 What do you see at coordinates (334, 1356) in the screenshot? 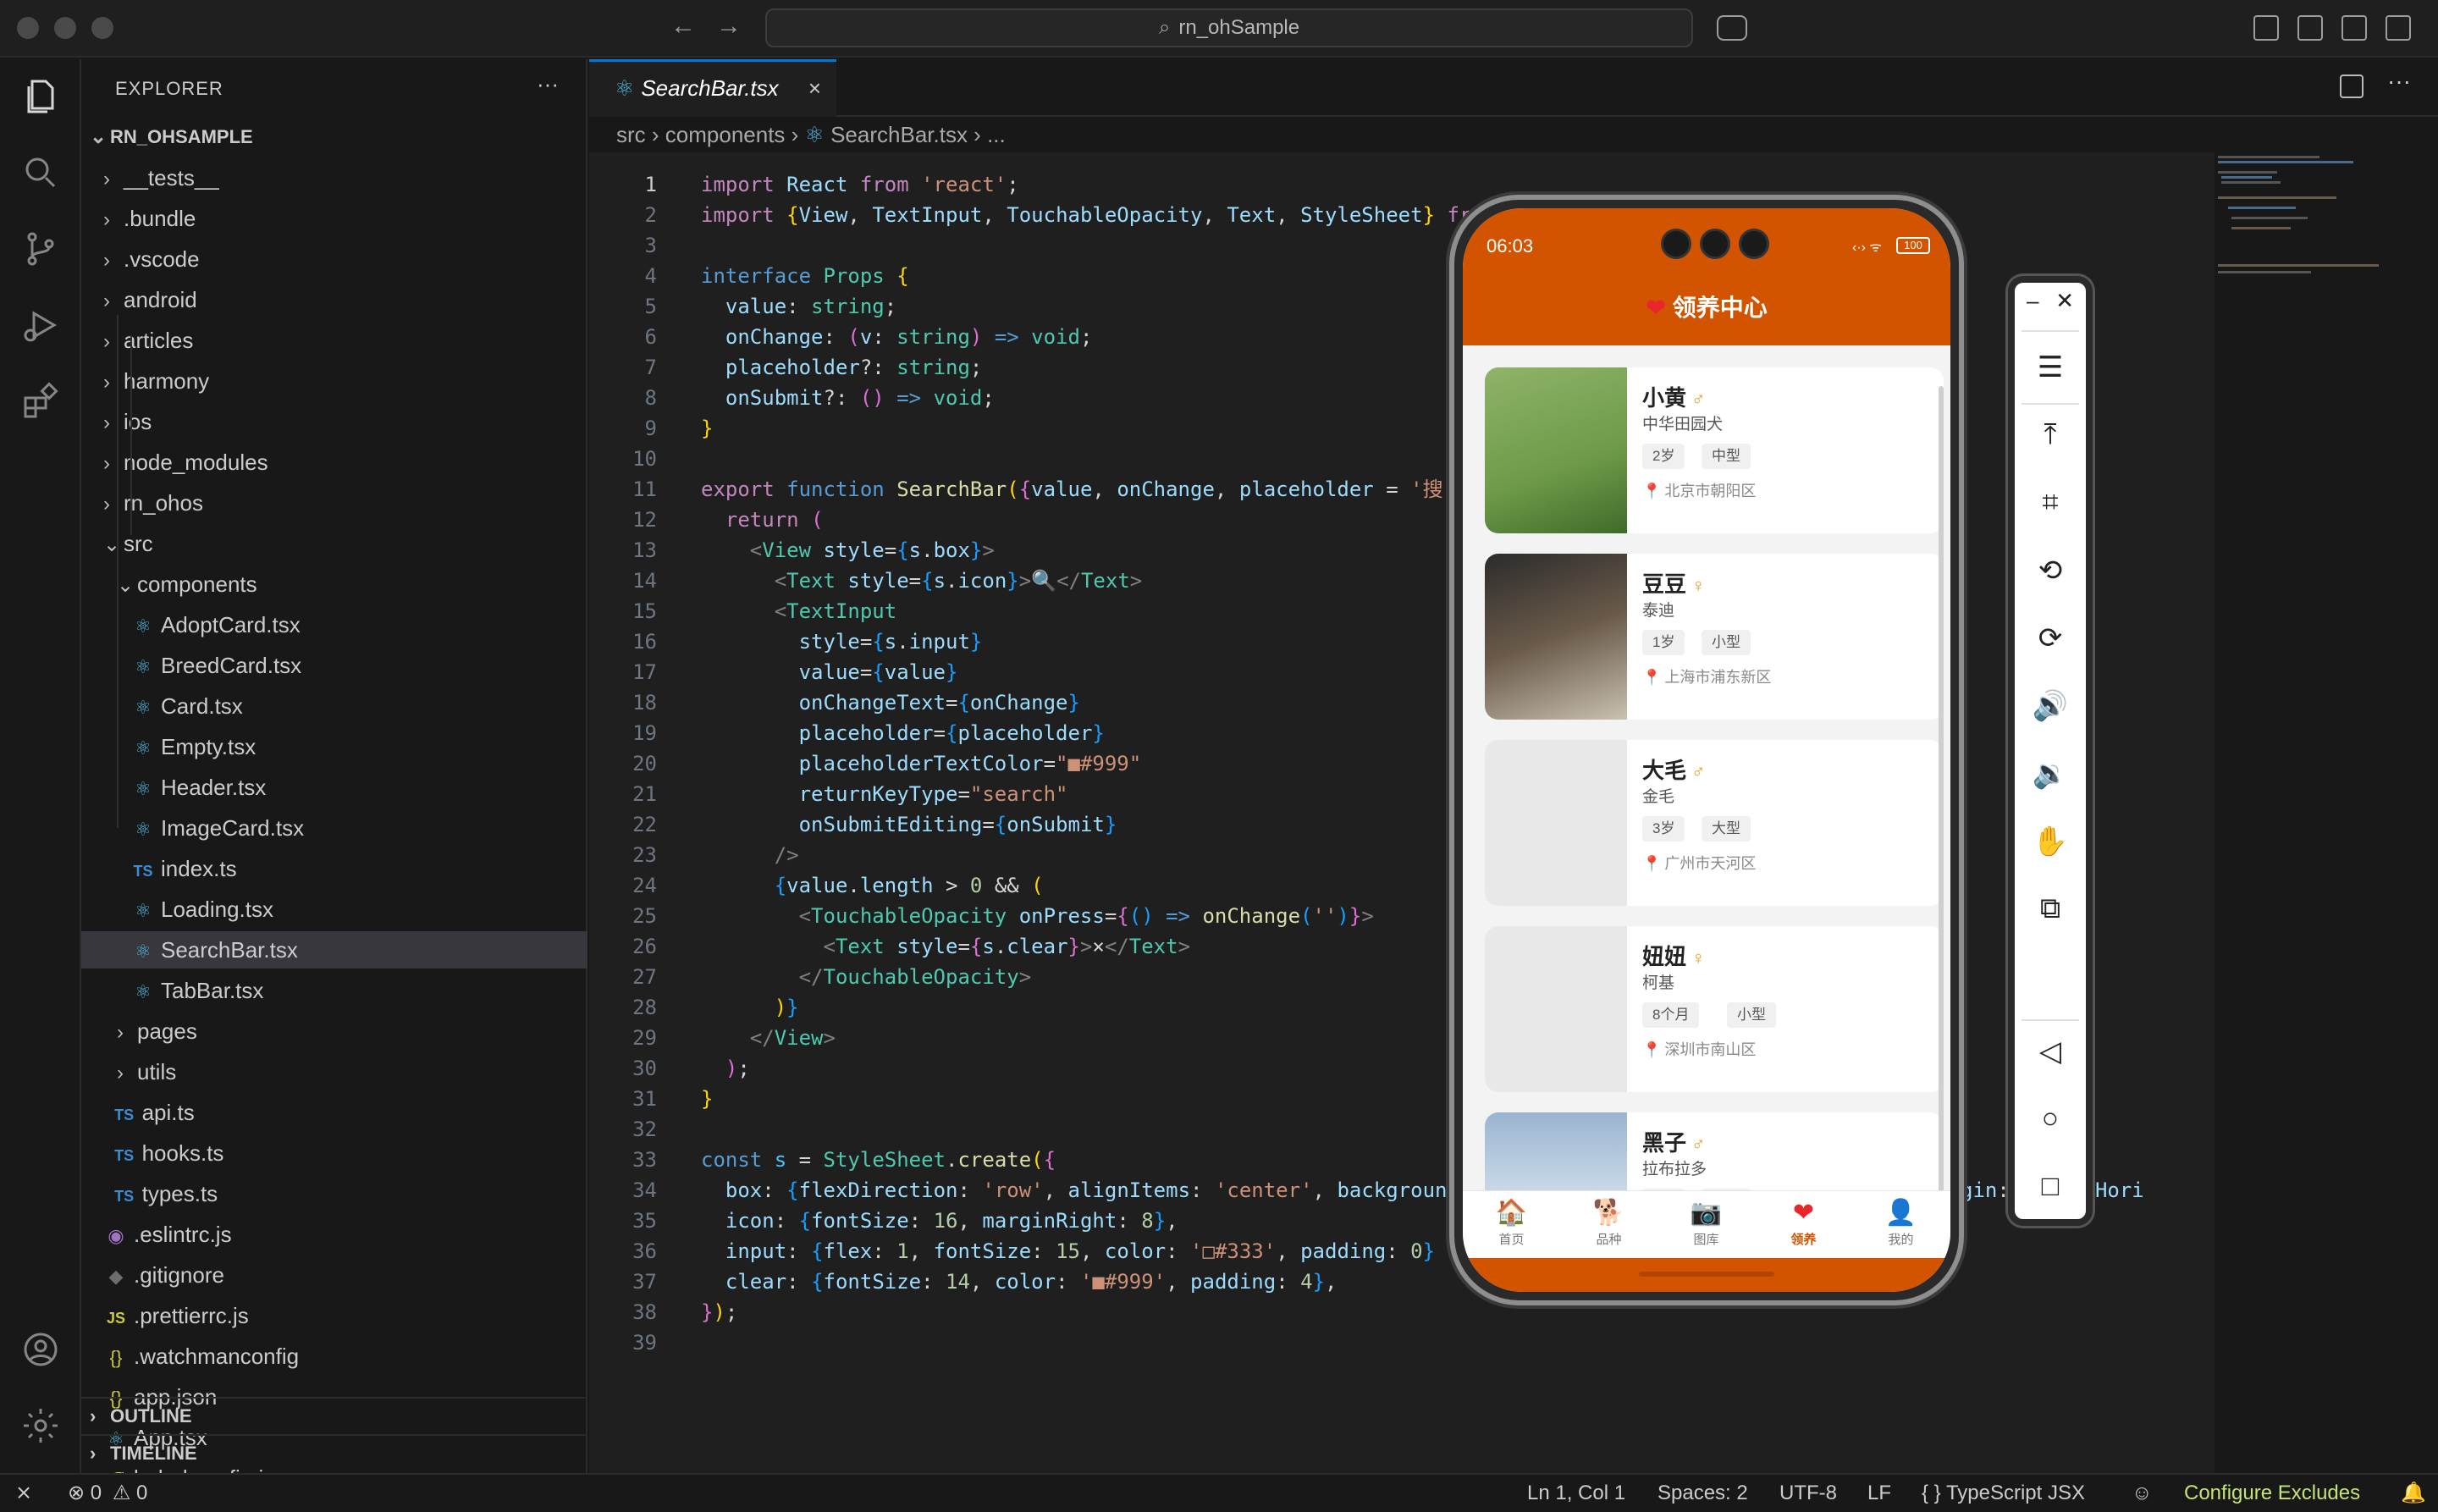
I see `tree-item: {} .watchmanconfig` at bounding box center [334, 1356].